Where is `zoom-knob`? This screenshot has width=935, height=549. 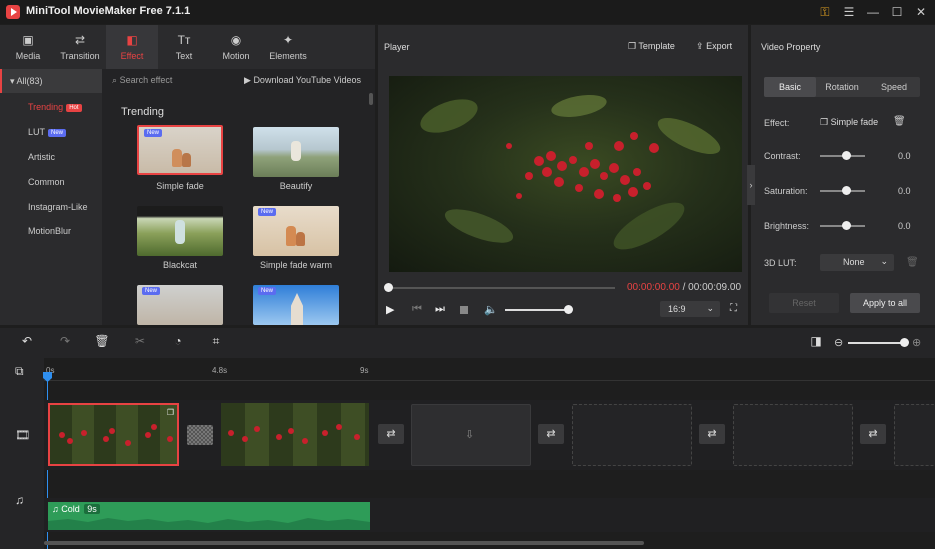
zoom-knob is located at coordinates (904, 342).